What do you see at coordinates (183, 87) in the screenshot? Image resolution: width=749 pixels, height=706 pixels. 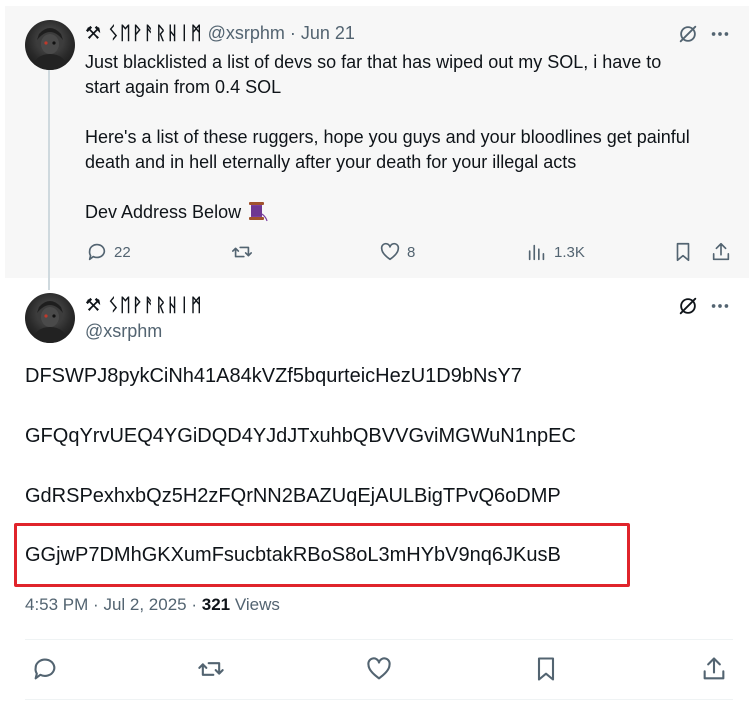 I see `tweet-text-line: start again from 0.4 SOL` at bounding box center [183, 87].